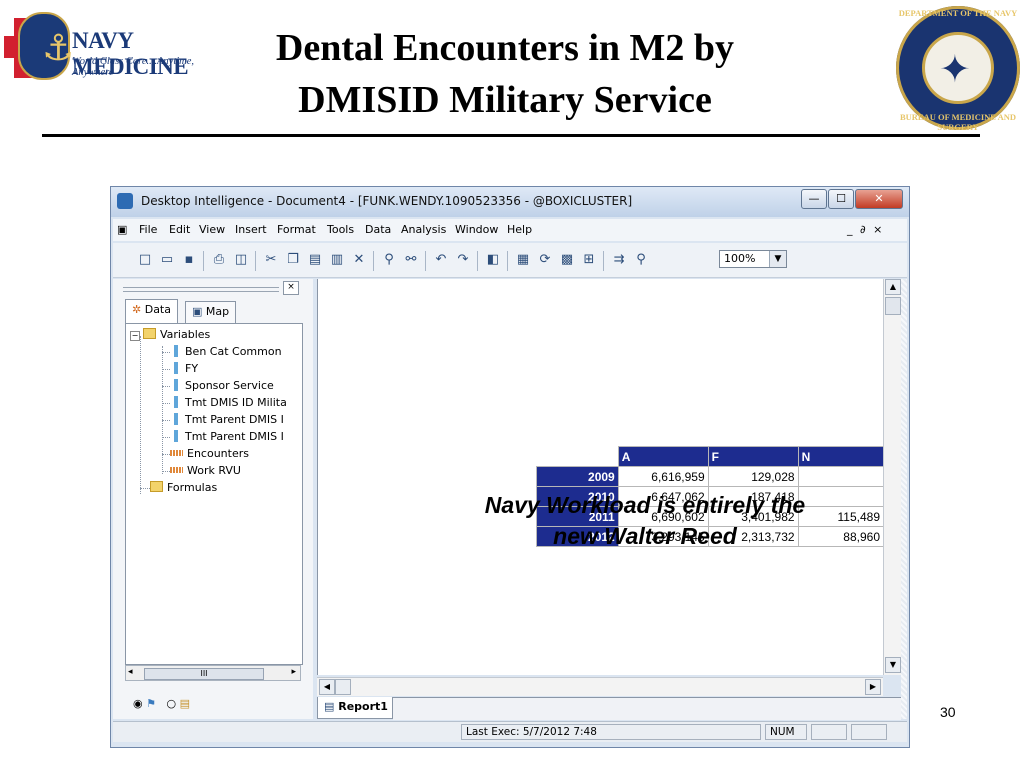  I want to click on tree-item-label: Tmt Parent DMIS I, so click(234, 419).